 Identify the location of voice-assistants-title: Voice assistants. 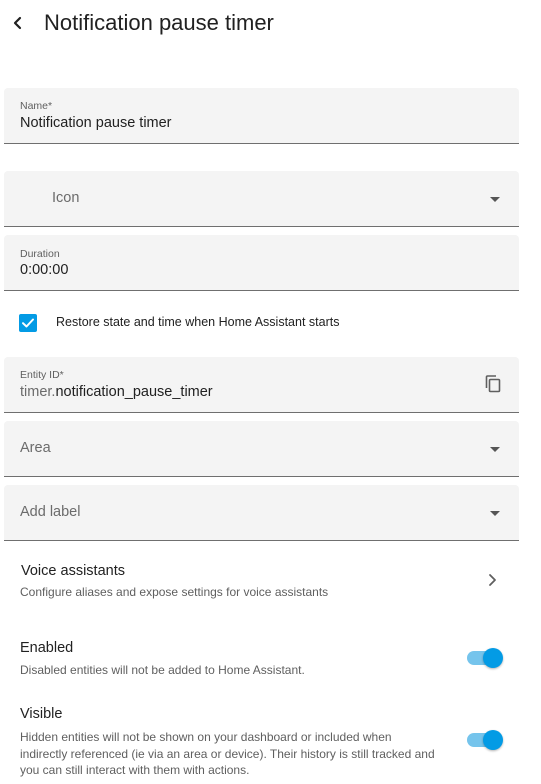
(73, 571).